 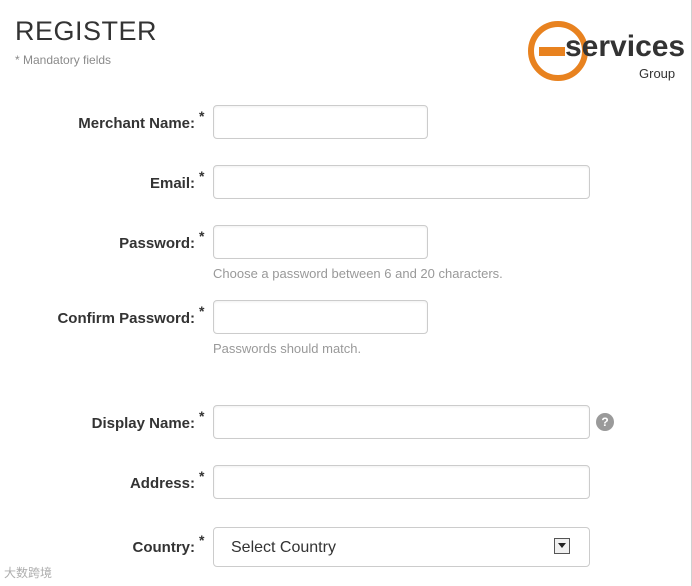 What do you see at coordinates (401, 182) in the screenshot?
I see `email-input` at bounding box center [401, 182].